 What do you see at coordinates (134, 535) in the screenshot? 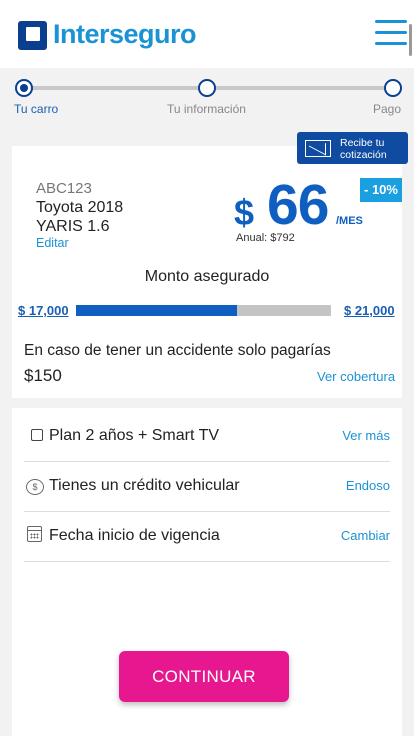
I see `option-label-start-date: Fecha inicio de vigencia` at bounding box center [134, 535].